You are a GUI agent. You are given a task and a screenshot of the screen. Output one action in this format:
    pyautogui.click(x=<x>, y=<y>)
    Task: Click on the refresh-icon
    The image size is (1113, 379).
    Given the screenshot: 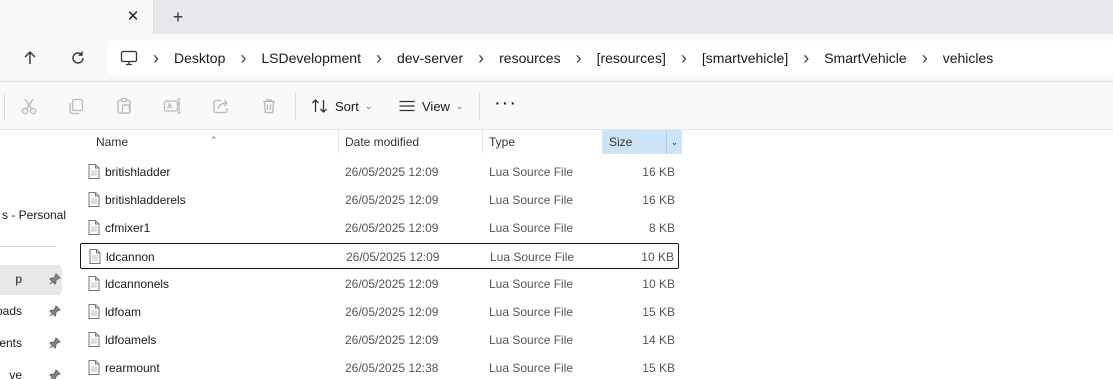 What is the action you would take?
    pyautogui.click(x=78, y=58)
    